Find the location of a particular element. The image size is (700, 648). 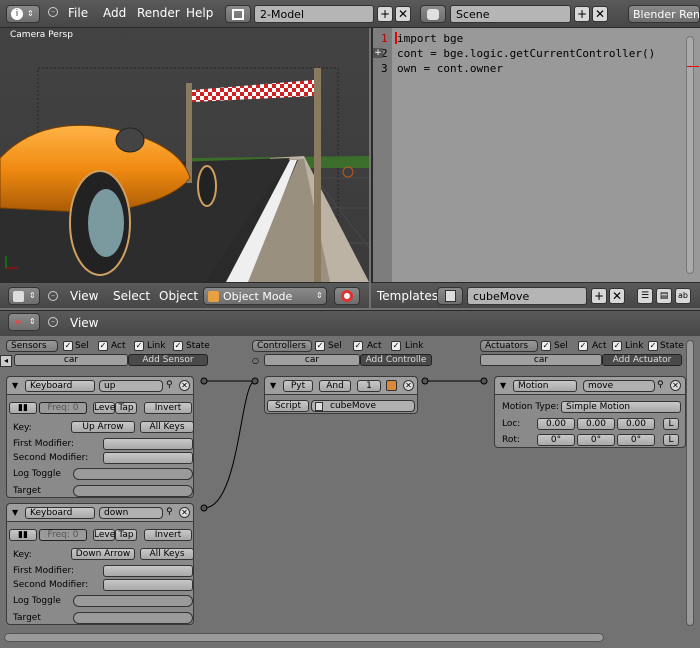

text-datablock-button is located at coordinates (450, 296).